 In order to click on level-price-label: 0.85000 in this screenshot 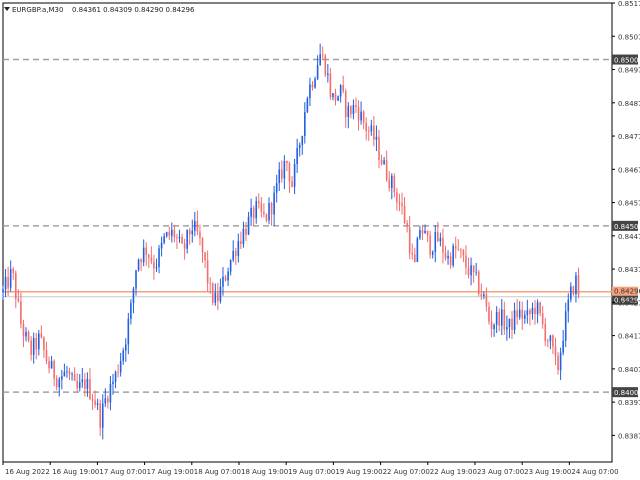, I will do `click(627, 61)`.